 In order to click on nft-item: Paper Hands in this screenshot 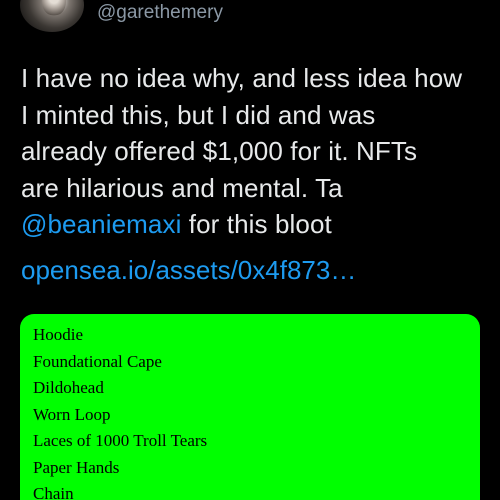, I will do `click(76, 467)`.